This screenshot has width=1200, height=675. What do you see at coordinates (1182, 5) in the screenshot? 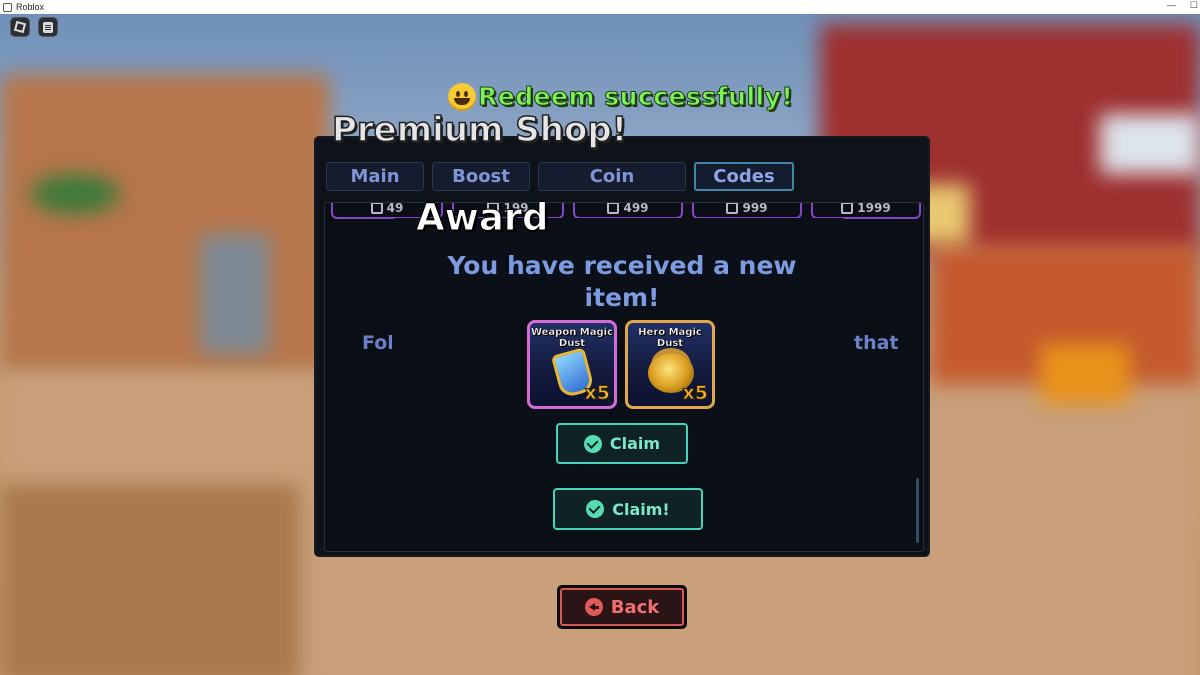
I see `window-controls: — ☐` at bounding box center [1182, 5].